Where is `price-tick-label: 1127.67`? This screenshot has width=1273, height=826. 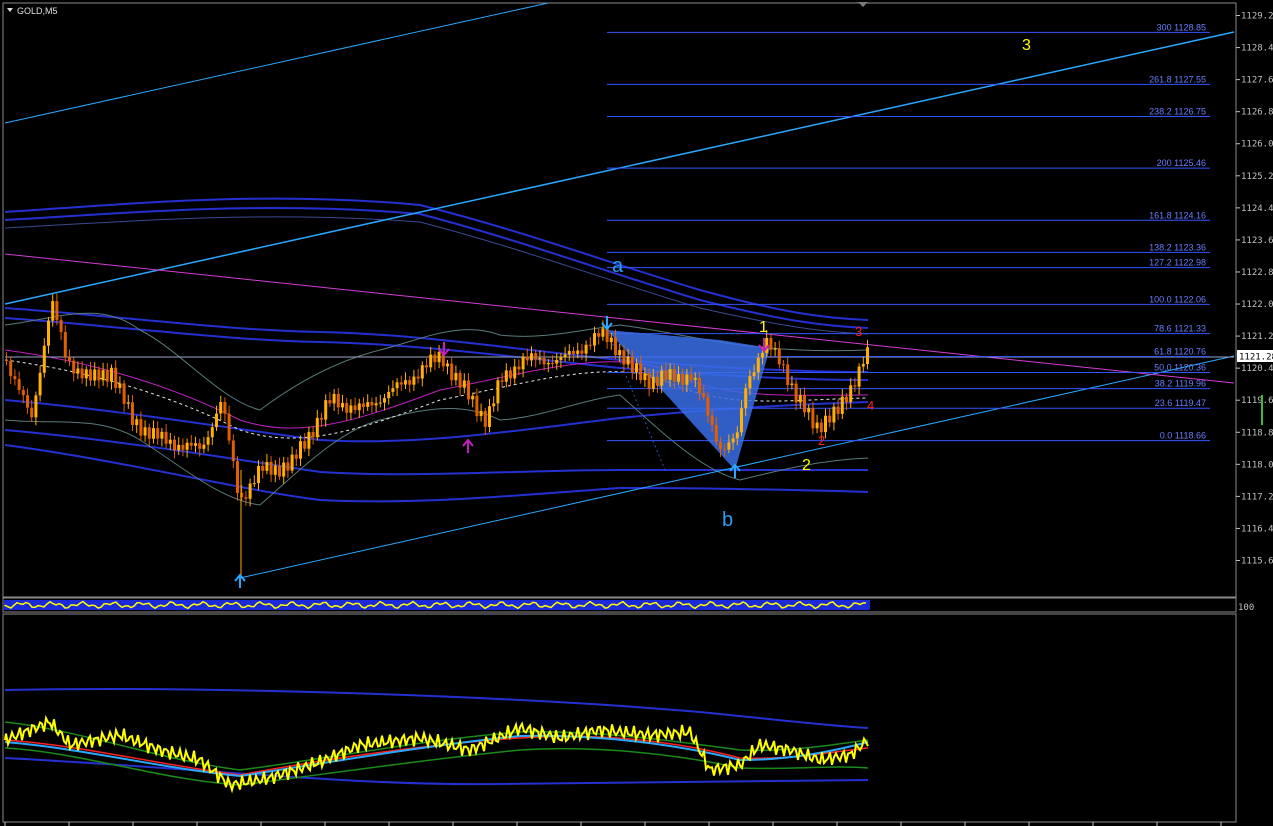 price-tick-label: 1127.67 is located at coordinates (1257, 81).